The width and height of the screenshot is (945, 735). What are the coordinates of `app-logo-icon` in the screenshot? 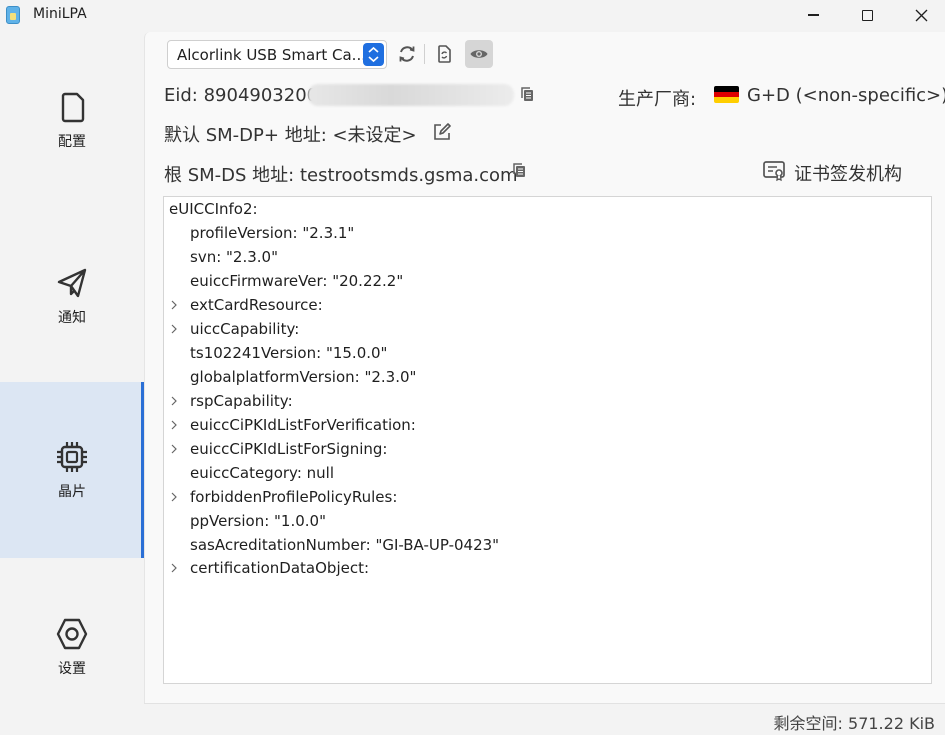 It's located at (13, 15).